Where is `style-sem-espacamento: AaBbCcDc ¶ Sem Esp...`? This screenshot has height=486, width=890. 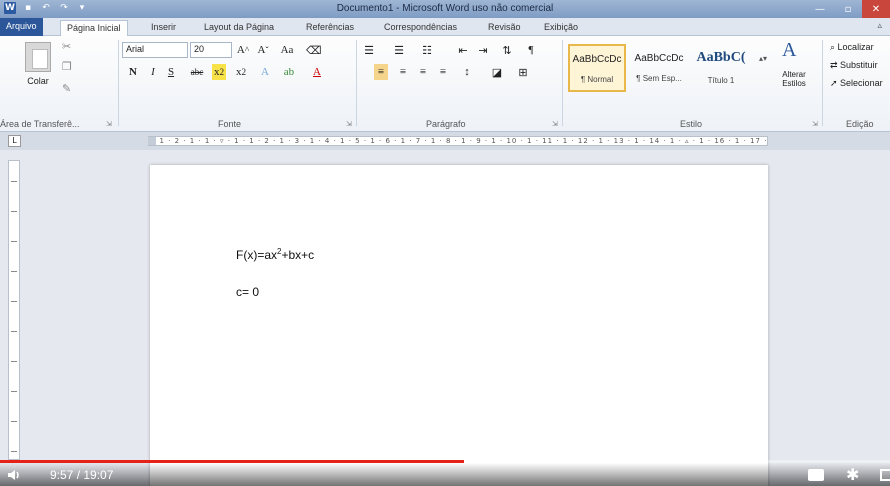
style-sem-espacamento: AaBbCcDc ¶ Sem Esp... is located at coordinates (659, 68).